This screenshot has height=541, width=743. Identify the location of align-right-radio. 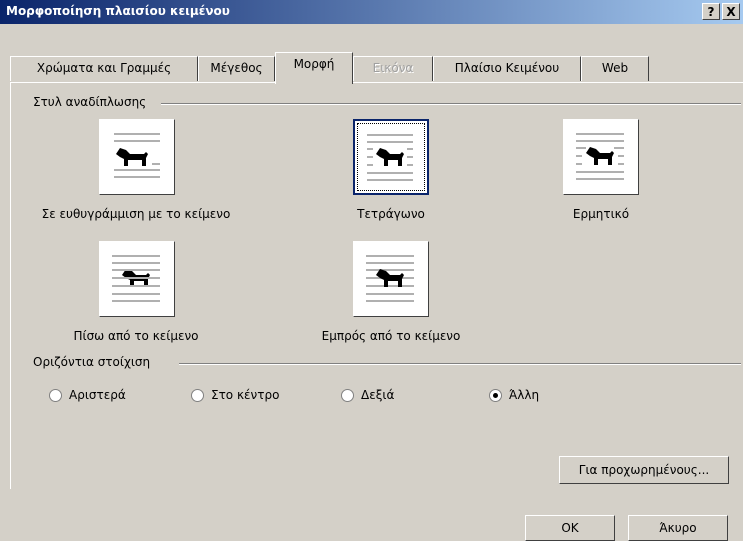
(347, 395).